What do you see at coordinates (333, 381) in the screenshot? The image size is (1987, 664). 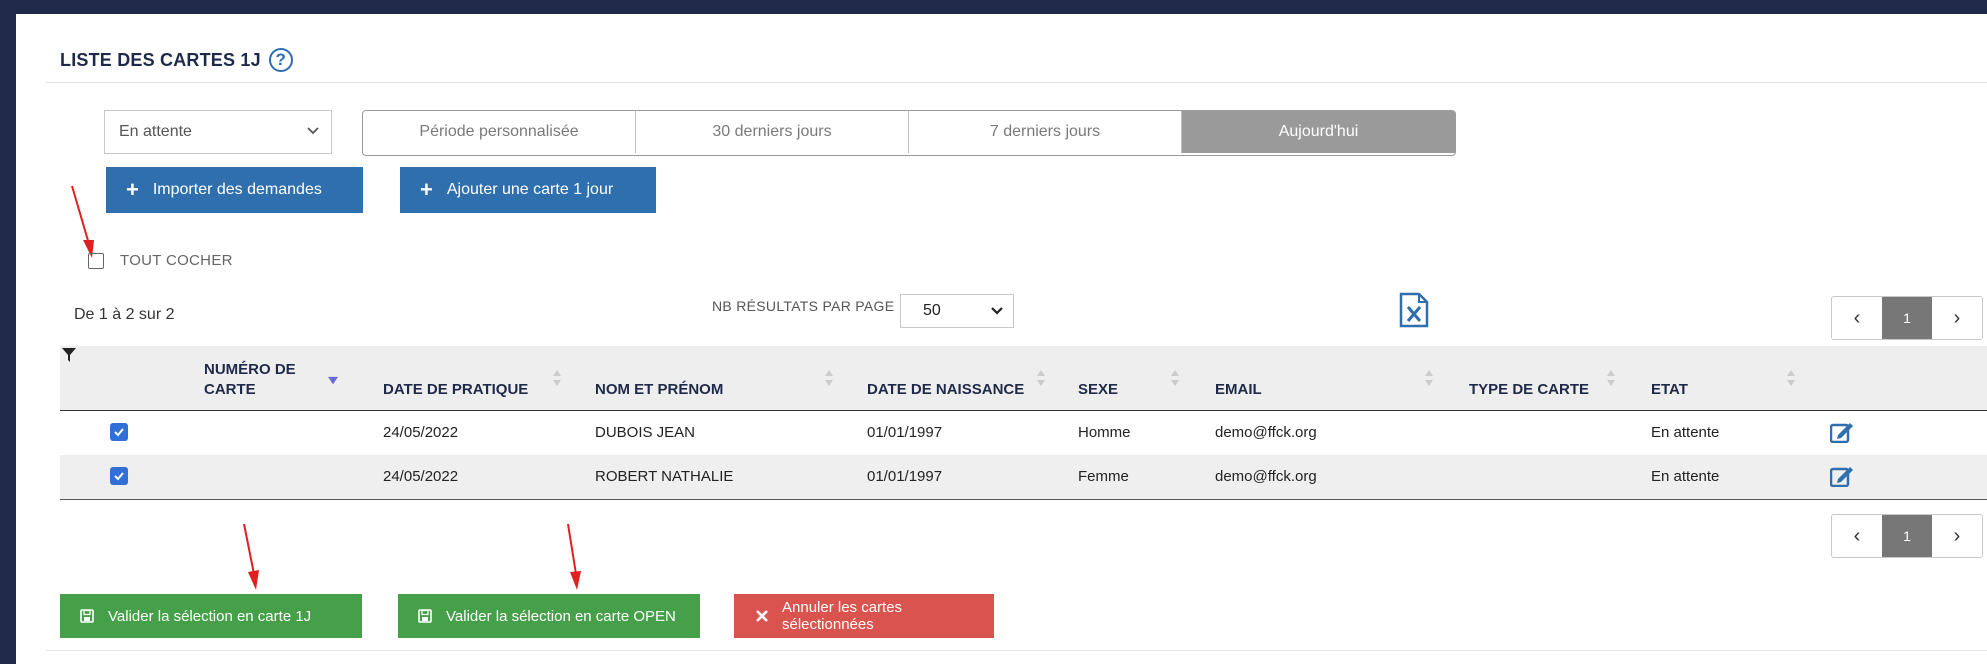 I see `sort-desc-icon` at bounding box center [333, 381].